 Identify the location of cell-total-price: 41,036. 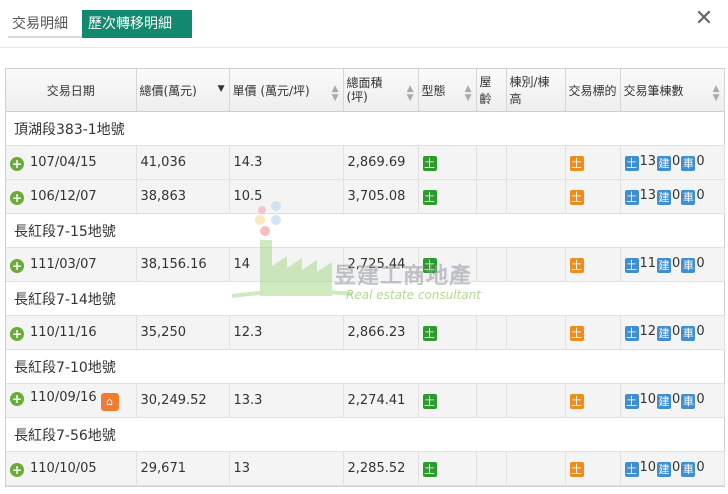
(183, 162).